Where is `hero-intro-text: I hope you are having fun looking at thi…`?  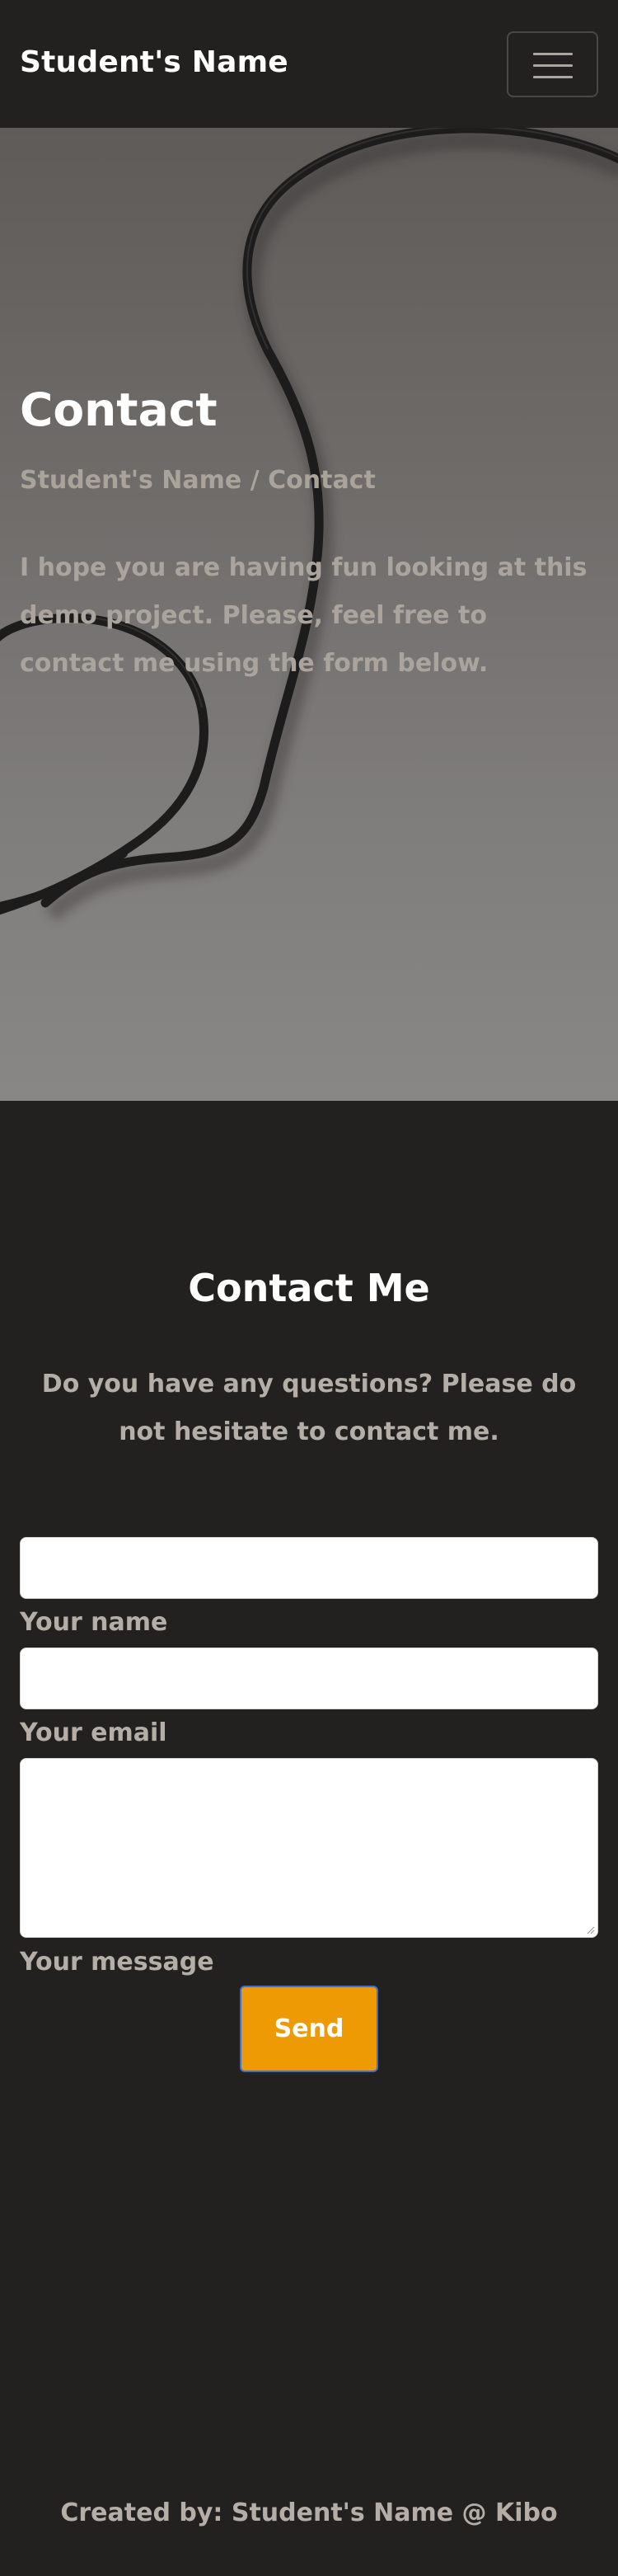 hero-intro-text: I hope you are having fun looking at thi… is located at coordinates (304, 615).